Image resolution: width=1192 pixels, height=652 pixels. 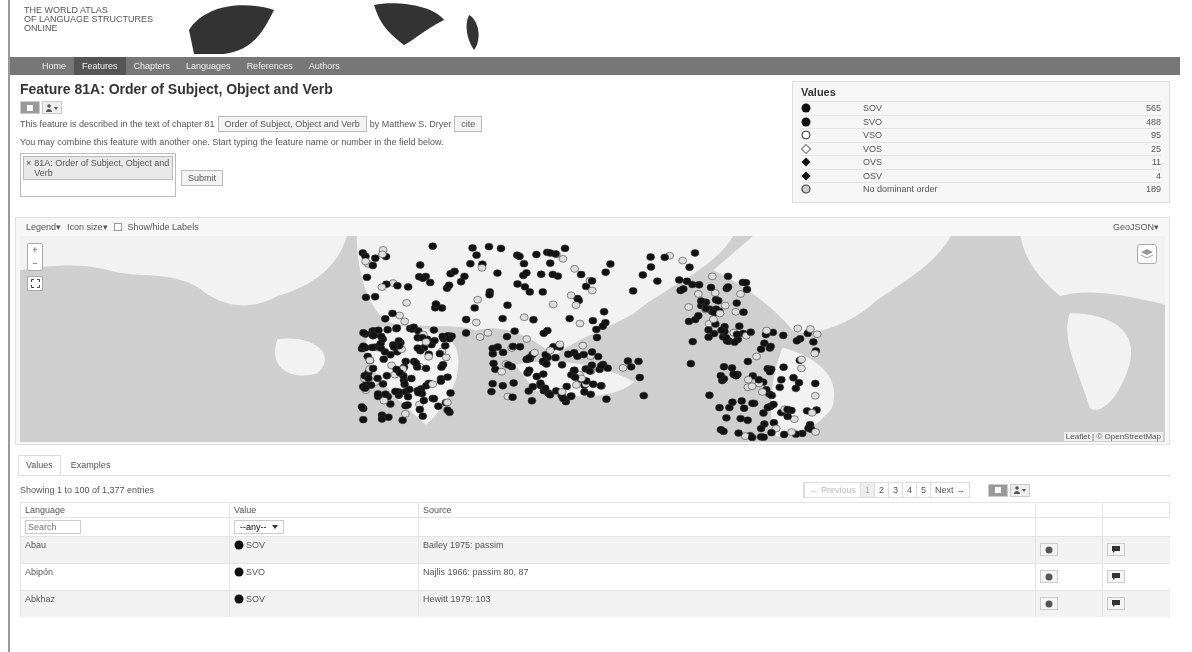 What do you see at coordinates (202, 178) in the screenshot?
I see `submit-button: Submit` at bounding box center [202, 178].